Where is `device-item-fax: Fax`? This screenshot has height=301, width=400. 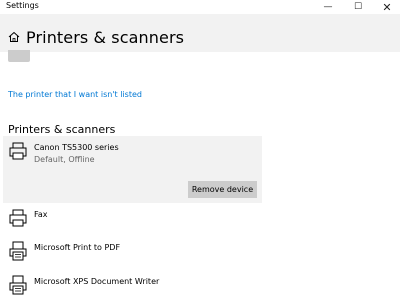
device-item-fax: Fax is located at coordinates (133, 221).